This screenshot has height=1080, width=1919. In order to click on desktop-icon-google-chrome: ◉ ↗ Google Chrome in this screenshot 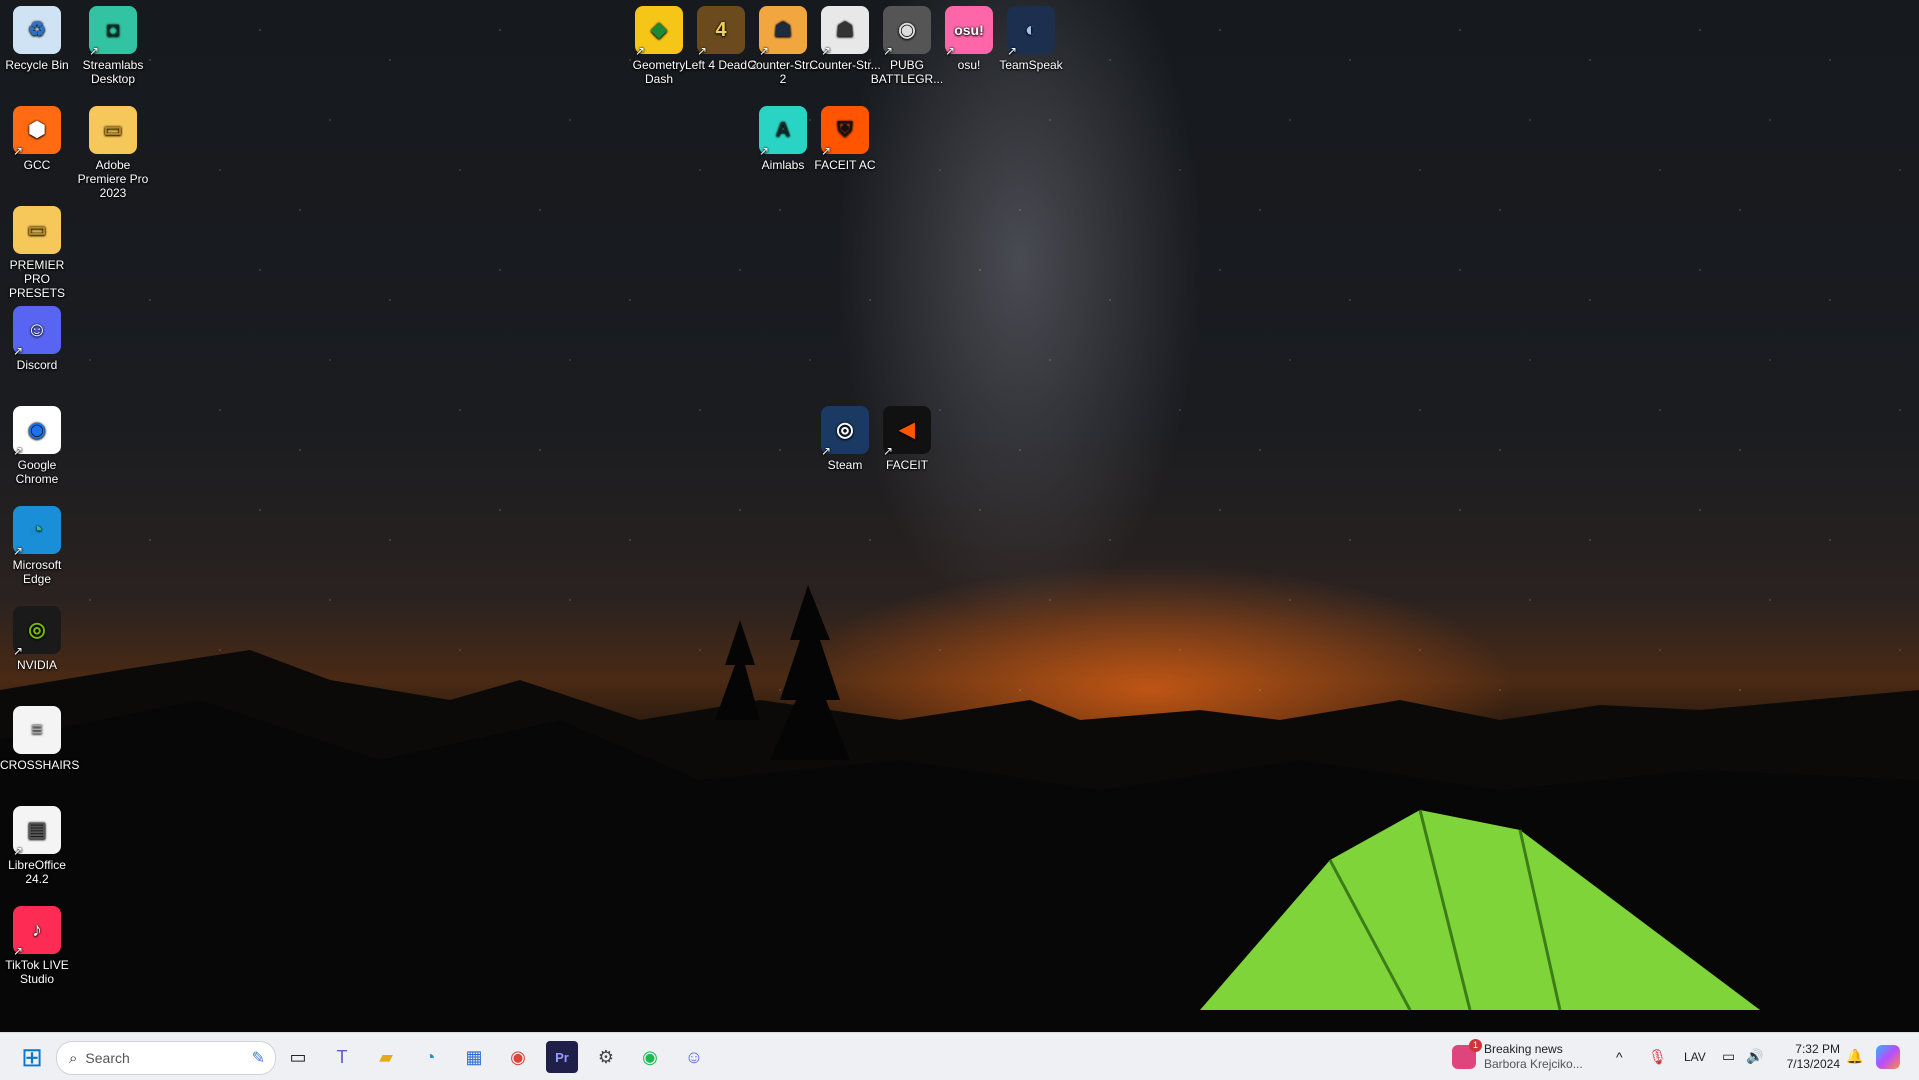, I will do `click(37, 446)`.